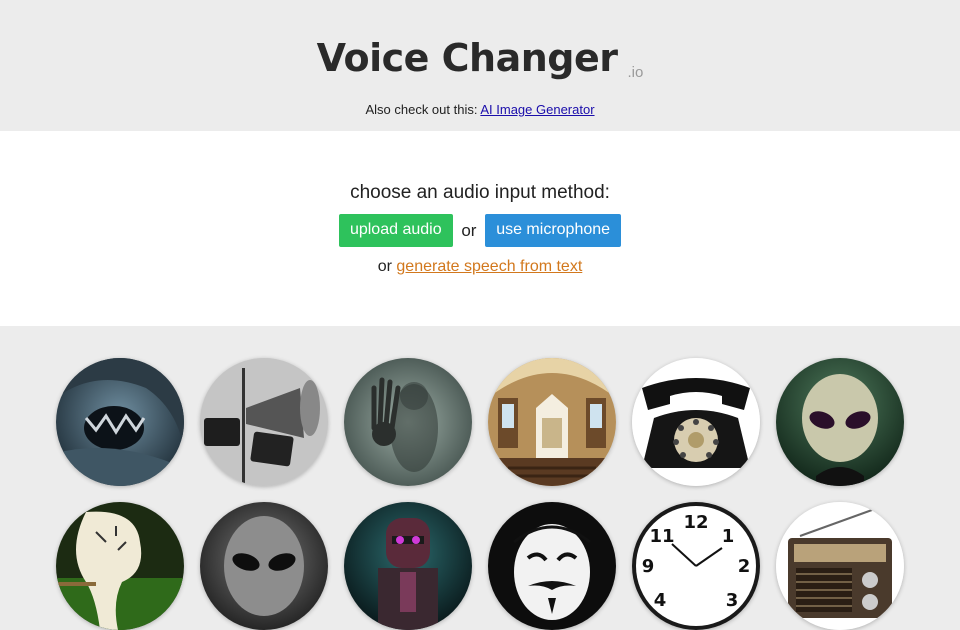 This screenshot has width=960, height=630. What do you see at coordinates (537, 109) in the screenshot?
I see `ai-image-generator-link: AI Image Generator` at bounding box center [537, 109].